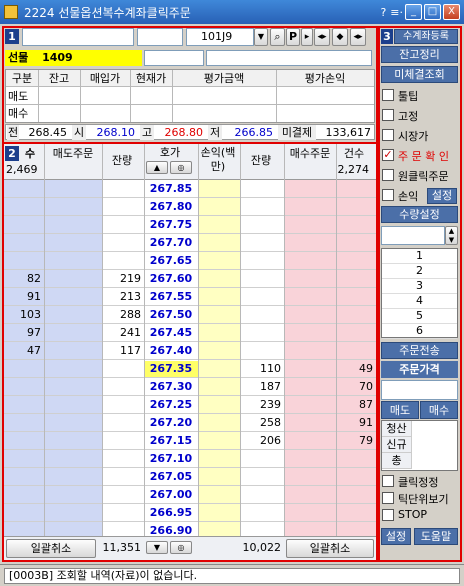  What do you see at coordinates (171, 261) in the screenshot?
I see `price-cell: 267.65` at bounding box center [171, 261].